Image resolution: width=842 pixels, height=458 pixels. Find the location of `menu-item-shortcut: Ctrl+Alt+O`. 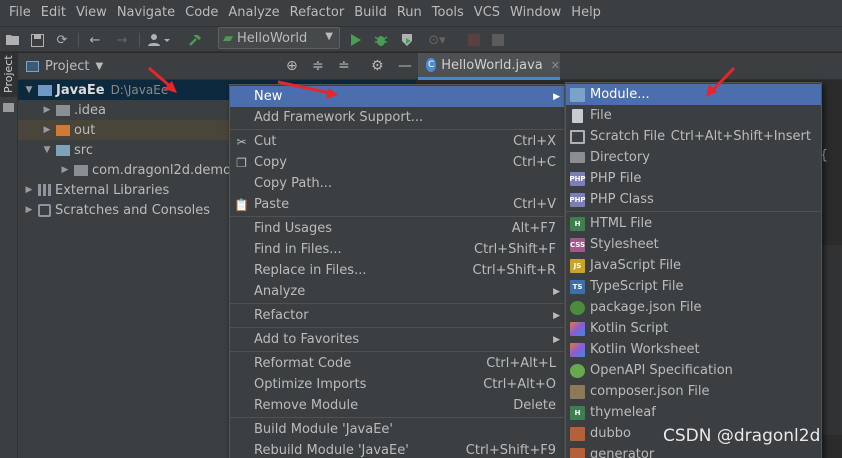

menu-item-shortcut: Ctrl+Alt+O is located at coordinates (519, 384).